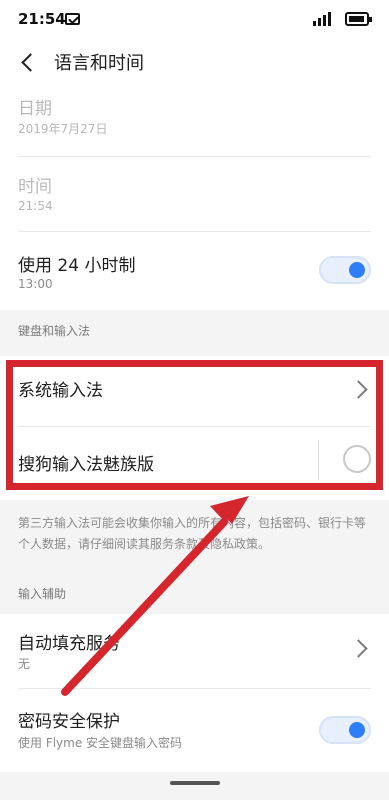  What do you see at coordinates (69, 722) in the screenshot?
I see `password-protection-title: 密码安全保护` at bounding box center [69, 722].